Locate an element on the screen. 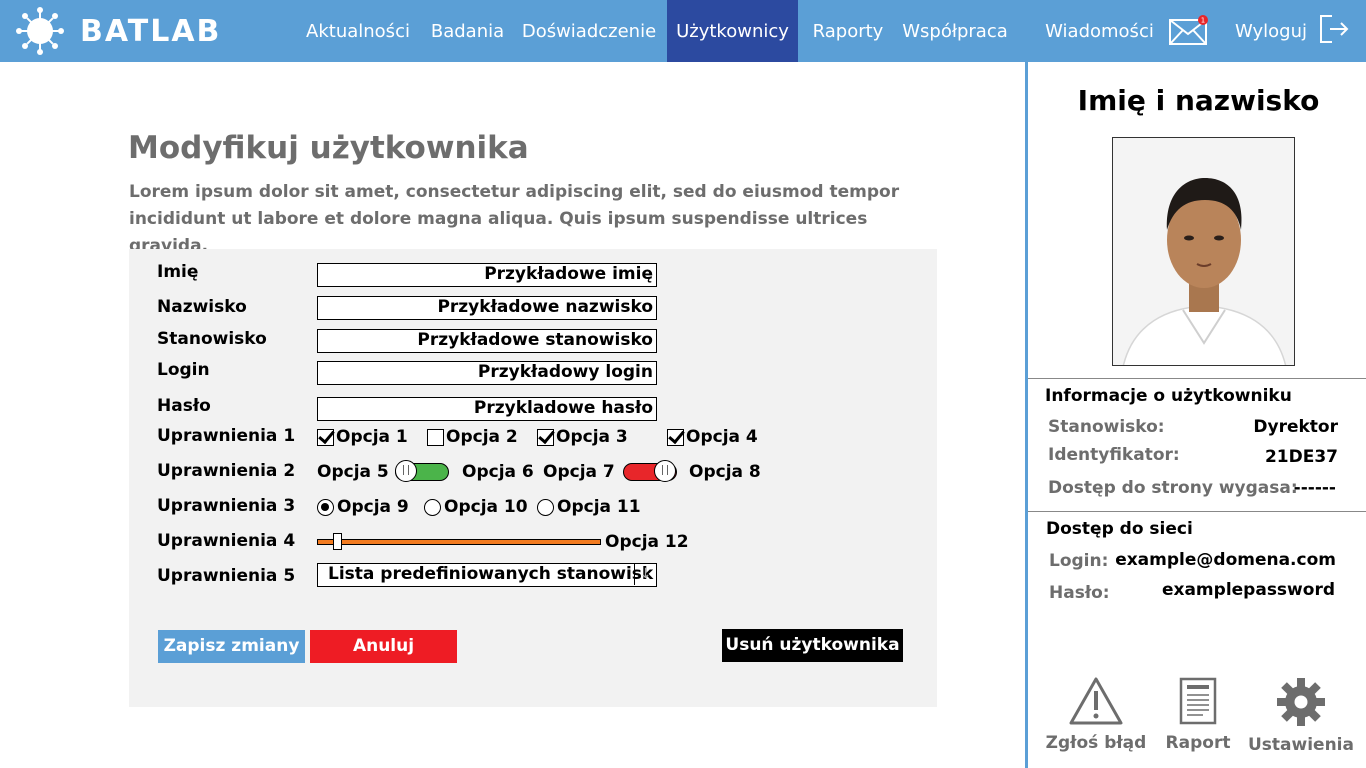  perm5-label: Uprawnienia 5 is located at coordinates (226, 576).